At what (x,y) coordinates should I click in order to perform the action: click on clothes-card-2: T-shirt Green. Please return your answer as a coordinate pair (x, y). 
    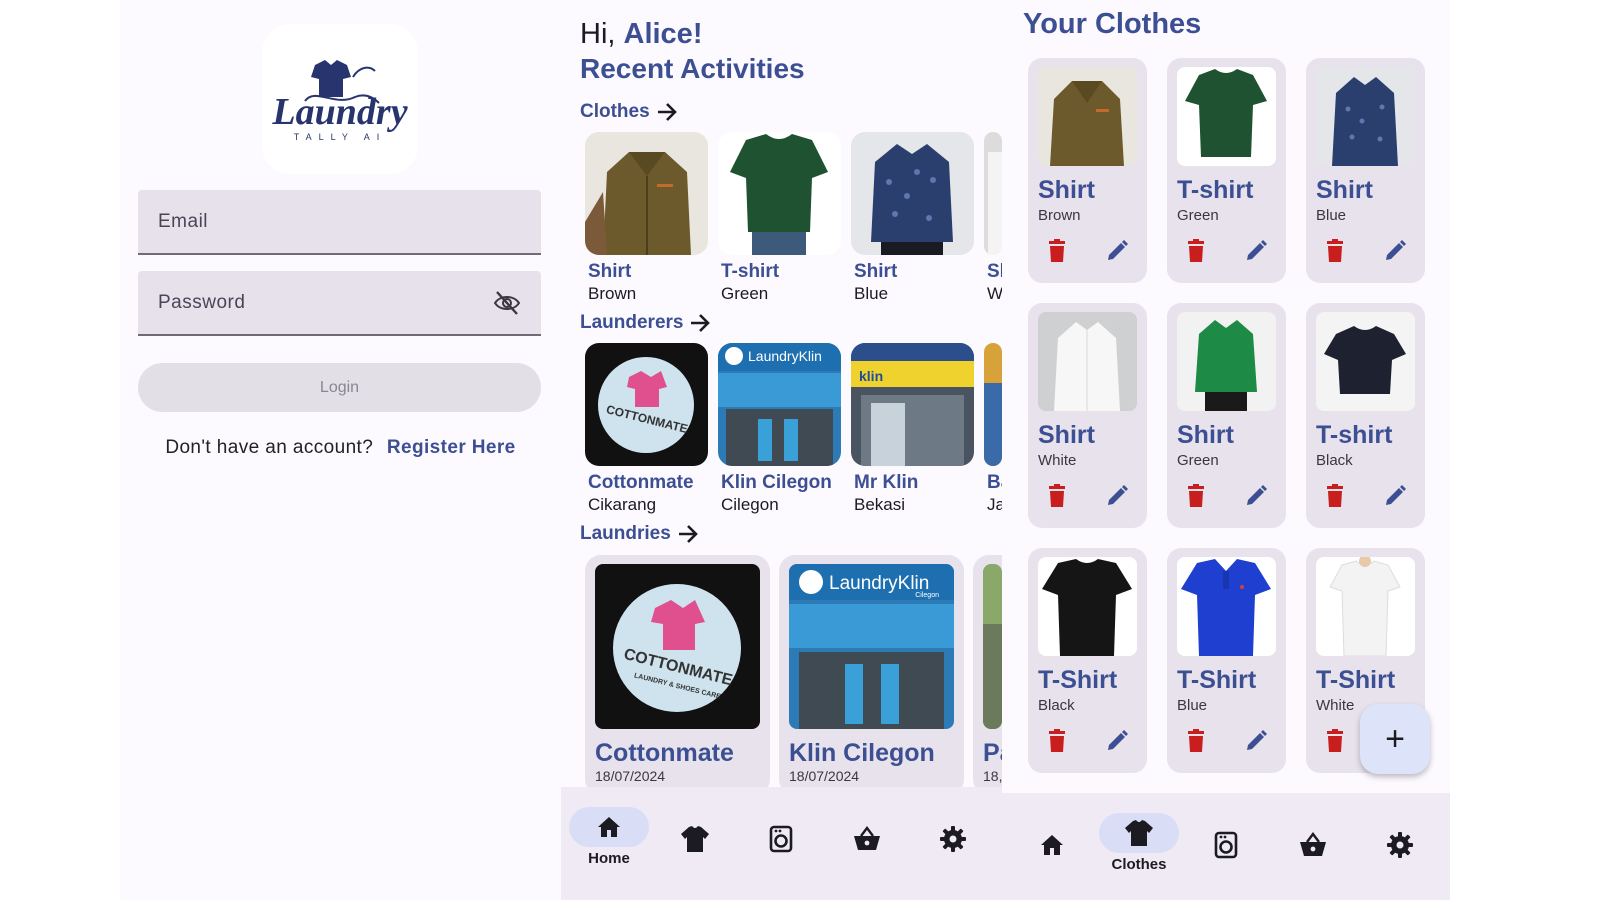
    Looking at the image, I should click on (1226, 170).